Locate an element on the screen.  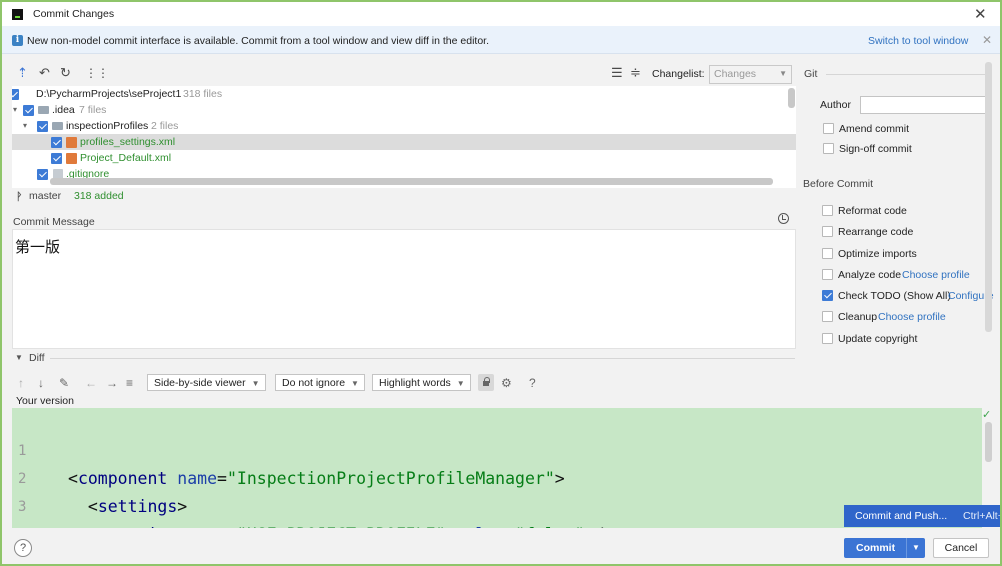
collapse-all-icon: ≑ is located at coordinates (635, 73).